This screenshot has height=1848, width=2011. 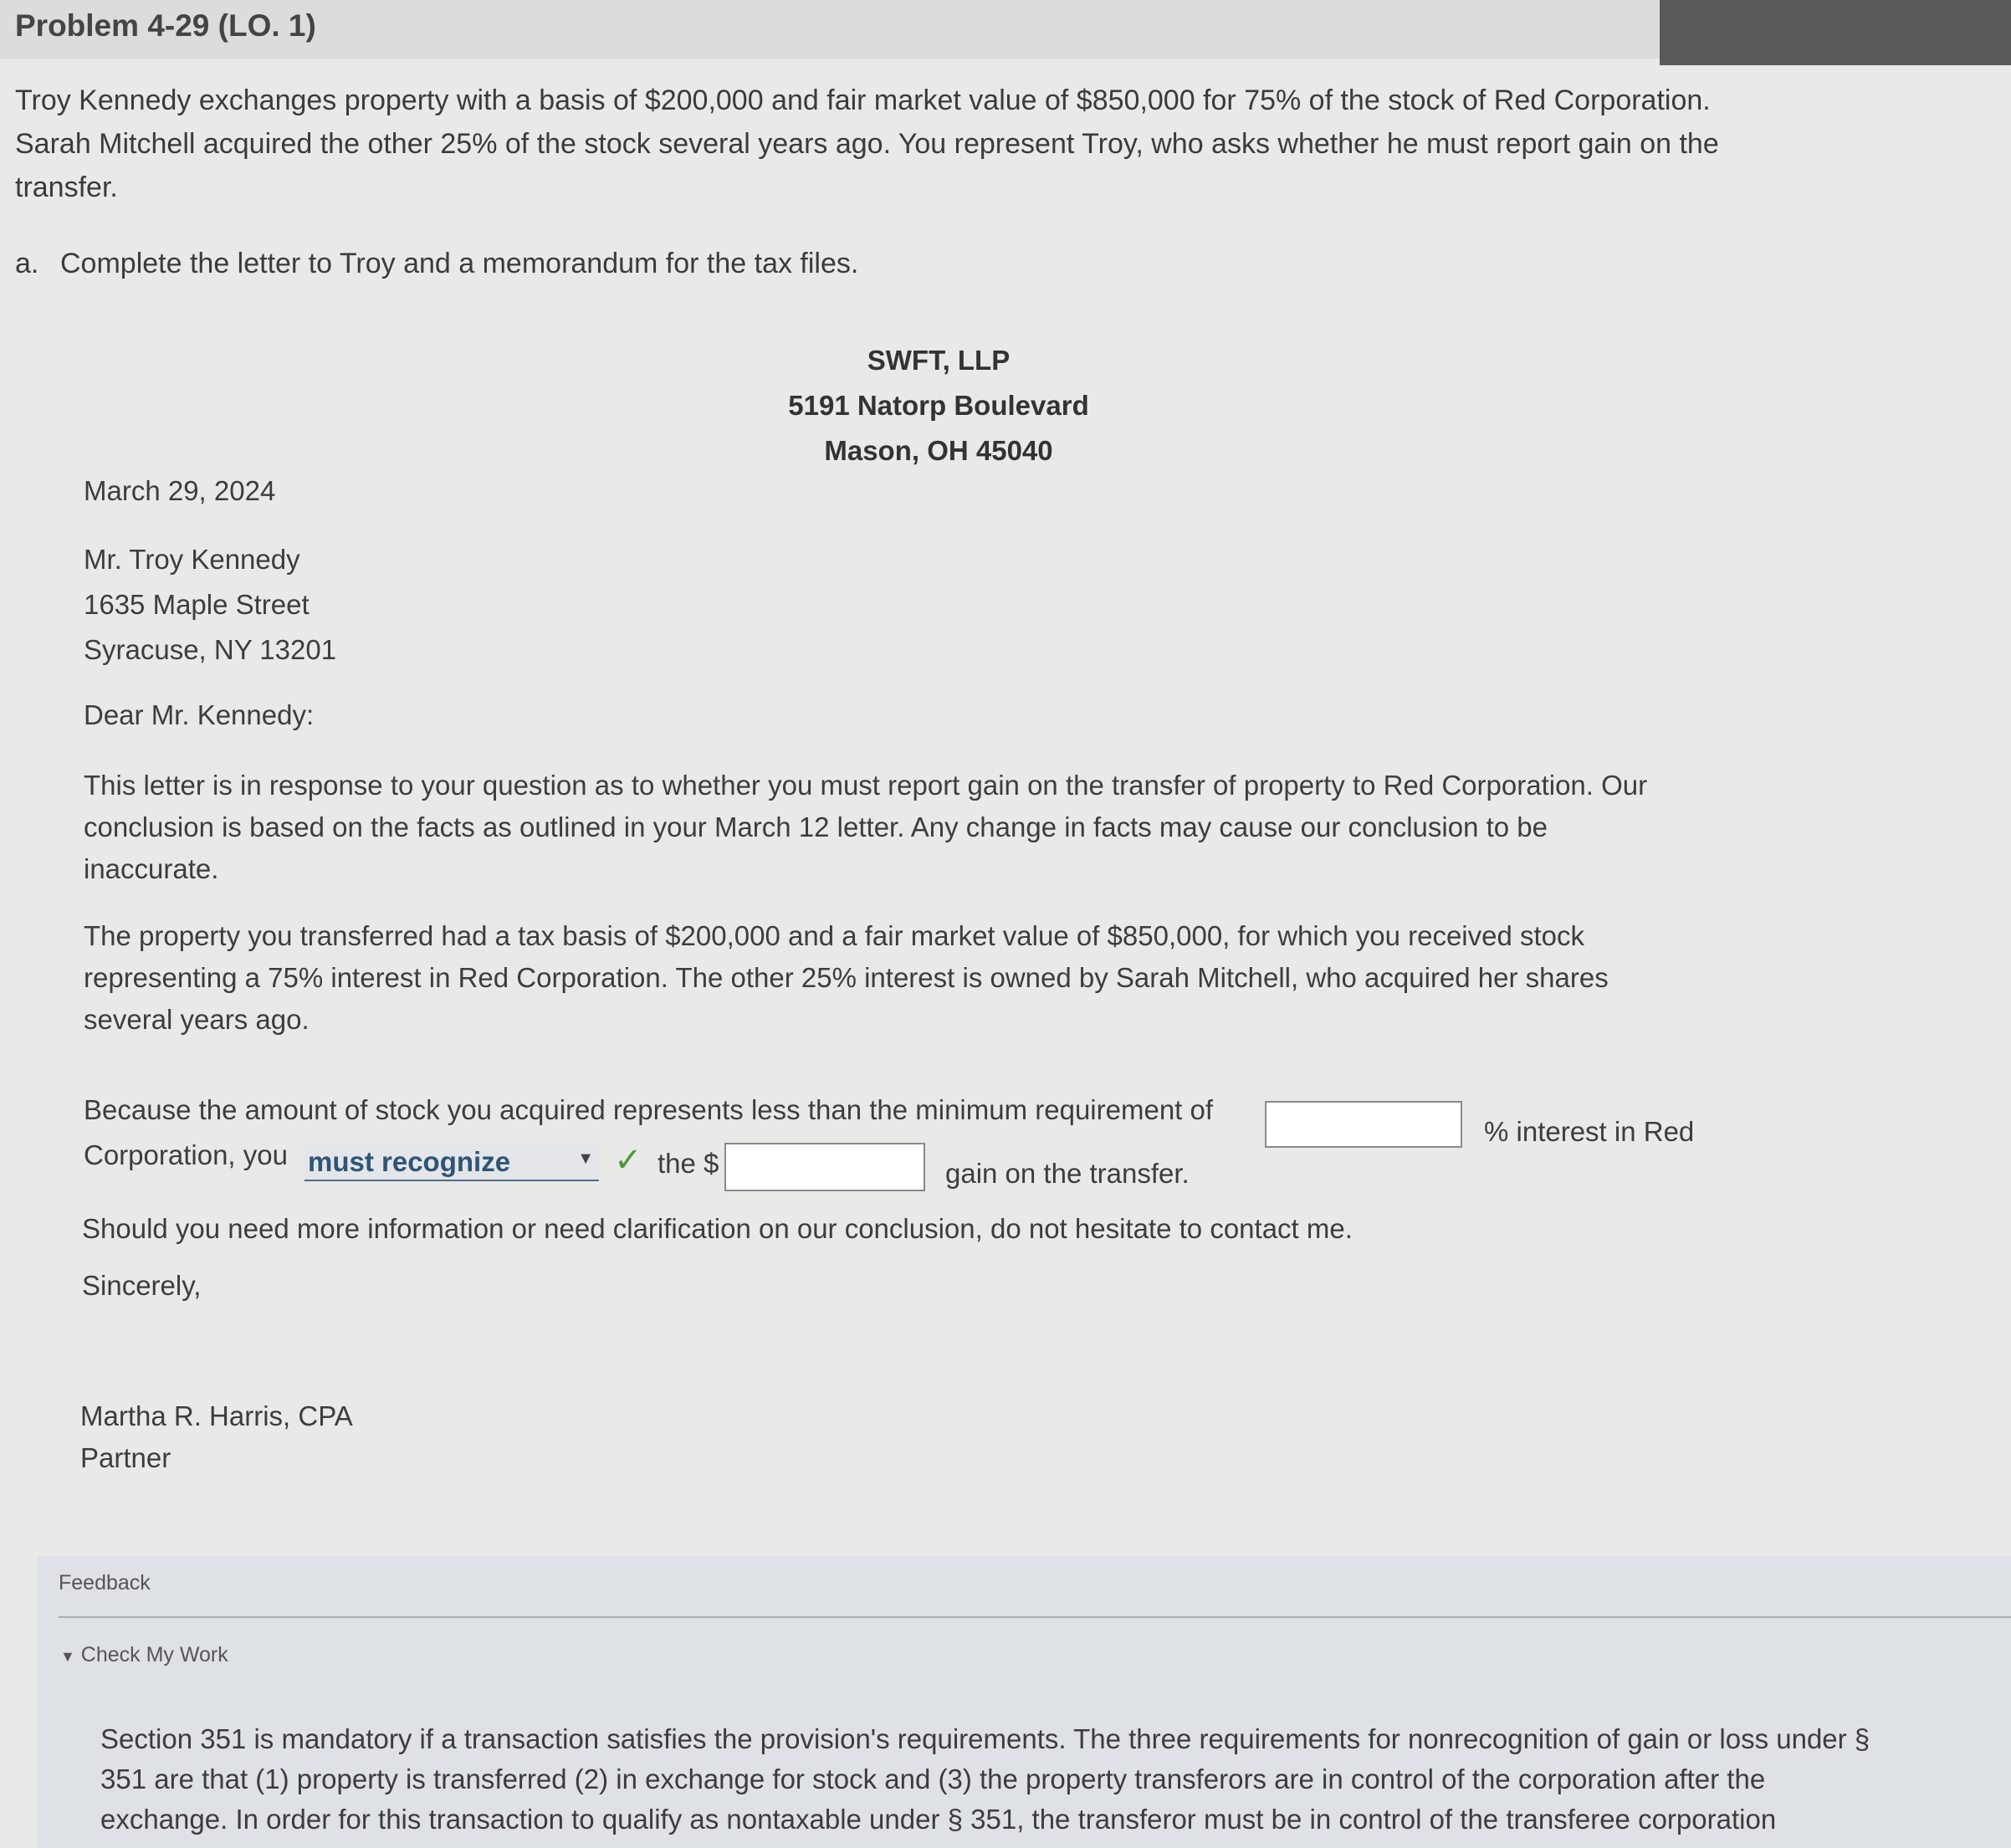 What do you see at coordinates (938, 451) in the screenshot?
I see `letterhead-city: Mason, OH 45040` at bounding box center [938, 451].